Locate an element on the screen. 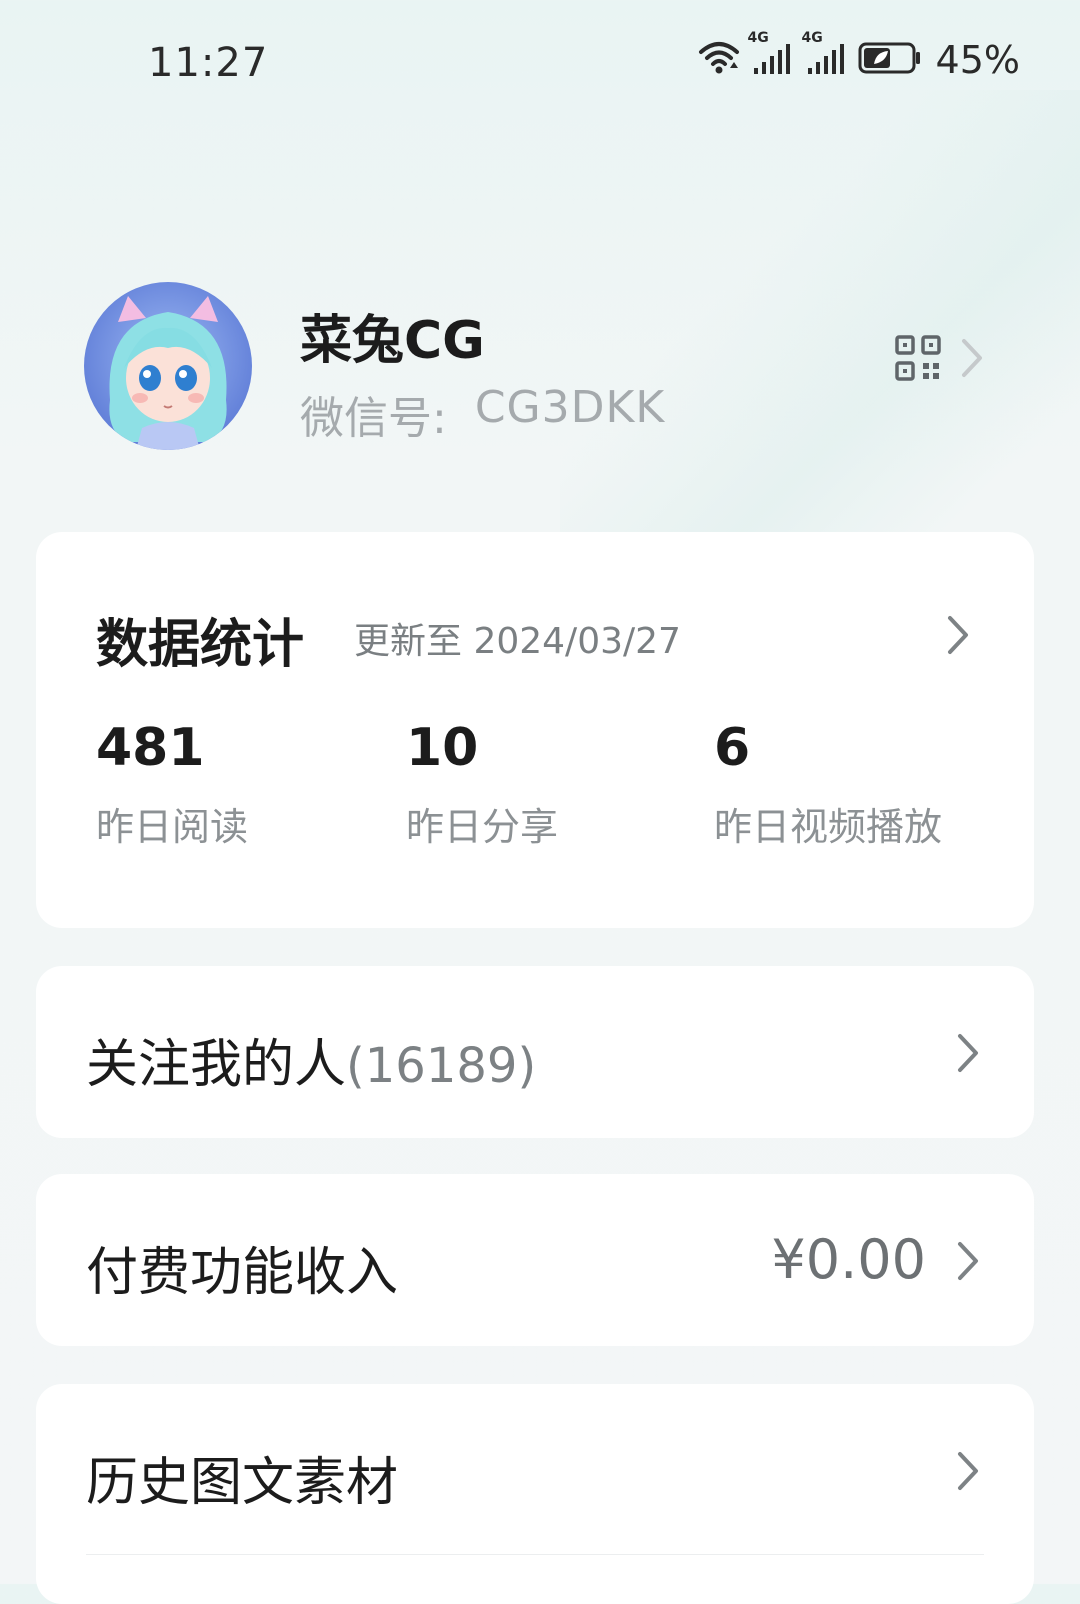 The image size is (1080, 1604). income-label: 付费功能收入 is located at coordinates (242, 1267).